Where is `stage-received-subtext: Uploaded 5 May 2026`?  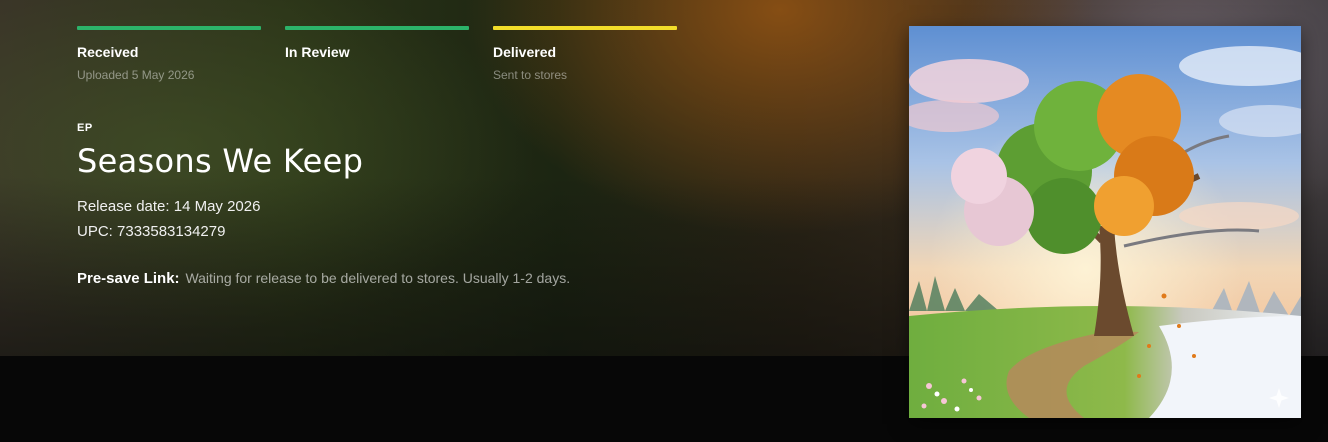 stage-received-subtext: Uploaded 5 May 2026 is located at coordinates (136, 75).